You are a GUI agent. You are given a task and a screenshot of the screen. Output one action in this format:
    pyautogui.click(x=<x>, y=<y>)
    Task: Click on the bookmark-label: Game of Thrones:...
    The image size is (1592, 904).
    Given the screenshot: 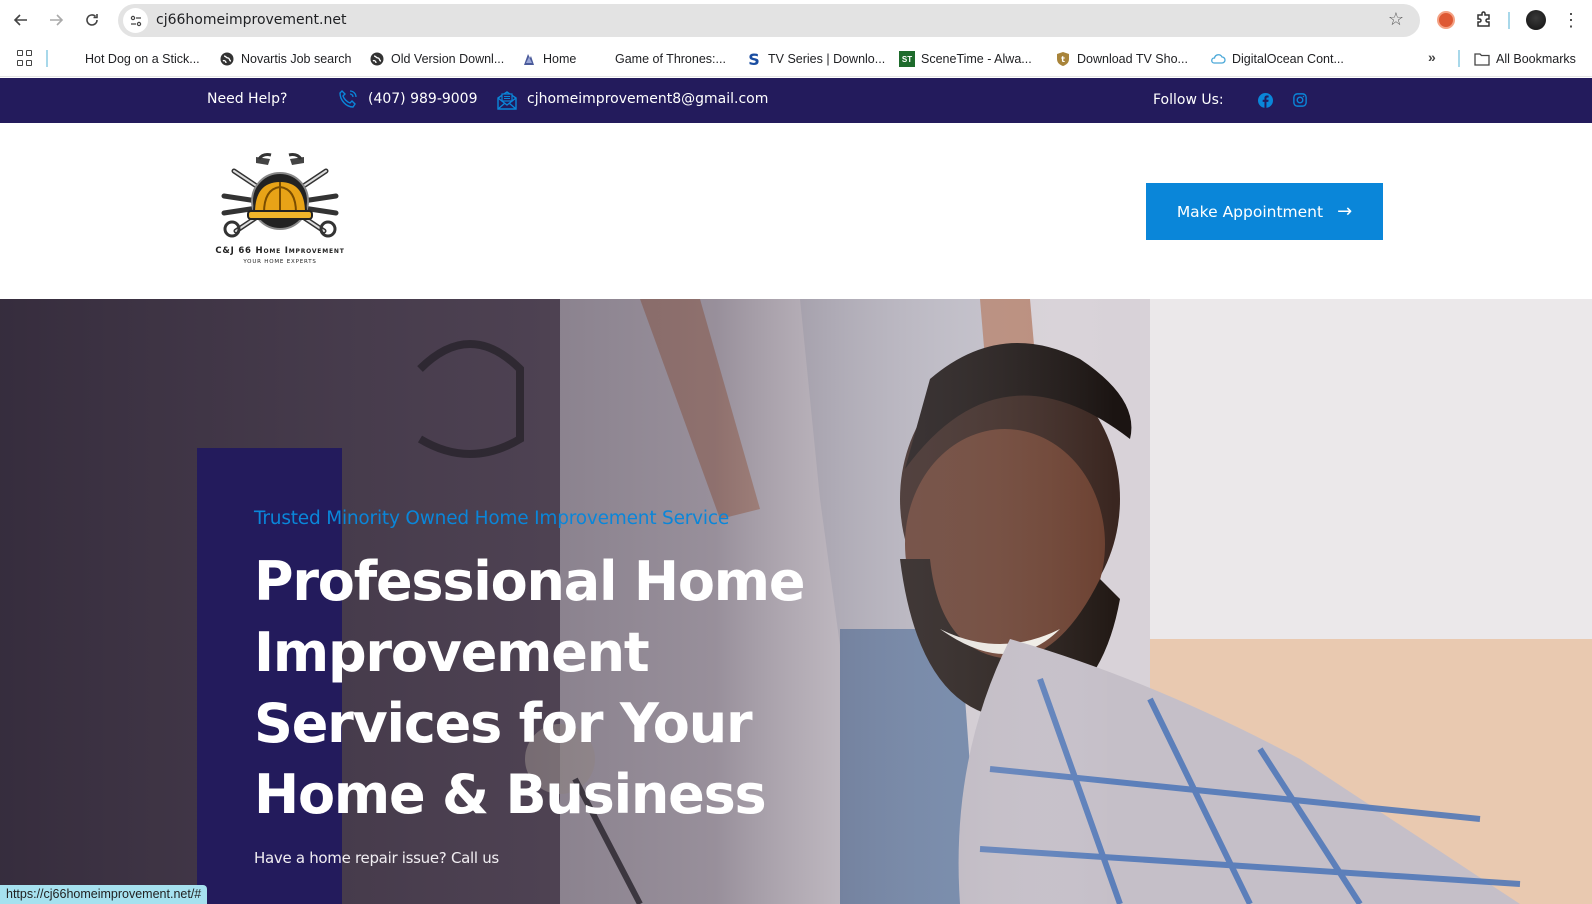 What is the action you would take?
    pyautogui.click(x=670, y=59)
    